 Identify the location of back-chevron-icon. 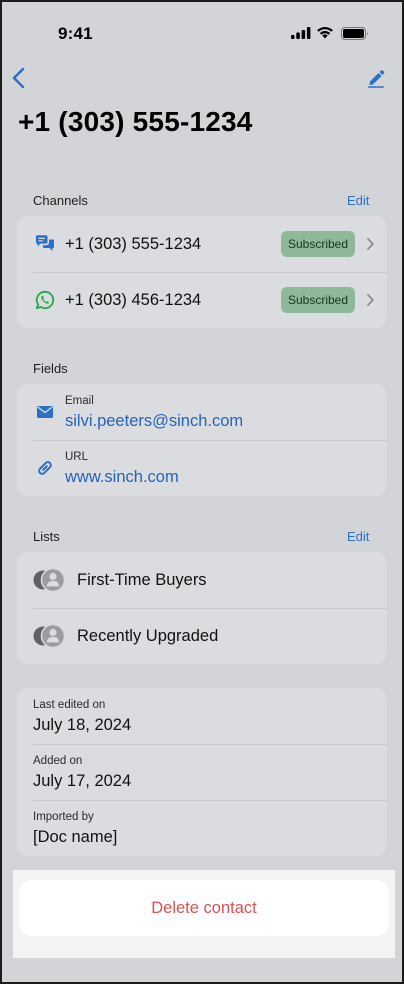
(20, 78).